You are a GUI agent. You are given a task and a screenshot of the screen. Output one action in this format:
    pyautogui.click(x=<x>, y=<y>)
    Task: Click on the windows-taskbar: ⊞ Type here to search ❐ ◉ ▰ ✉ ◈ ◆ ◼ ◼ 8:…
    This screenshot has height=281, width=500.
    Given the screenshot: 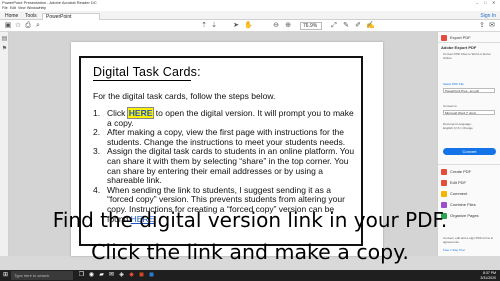 What is the action you would take?
    pyautogui.click(x=250, y=275)
    